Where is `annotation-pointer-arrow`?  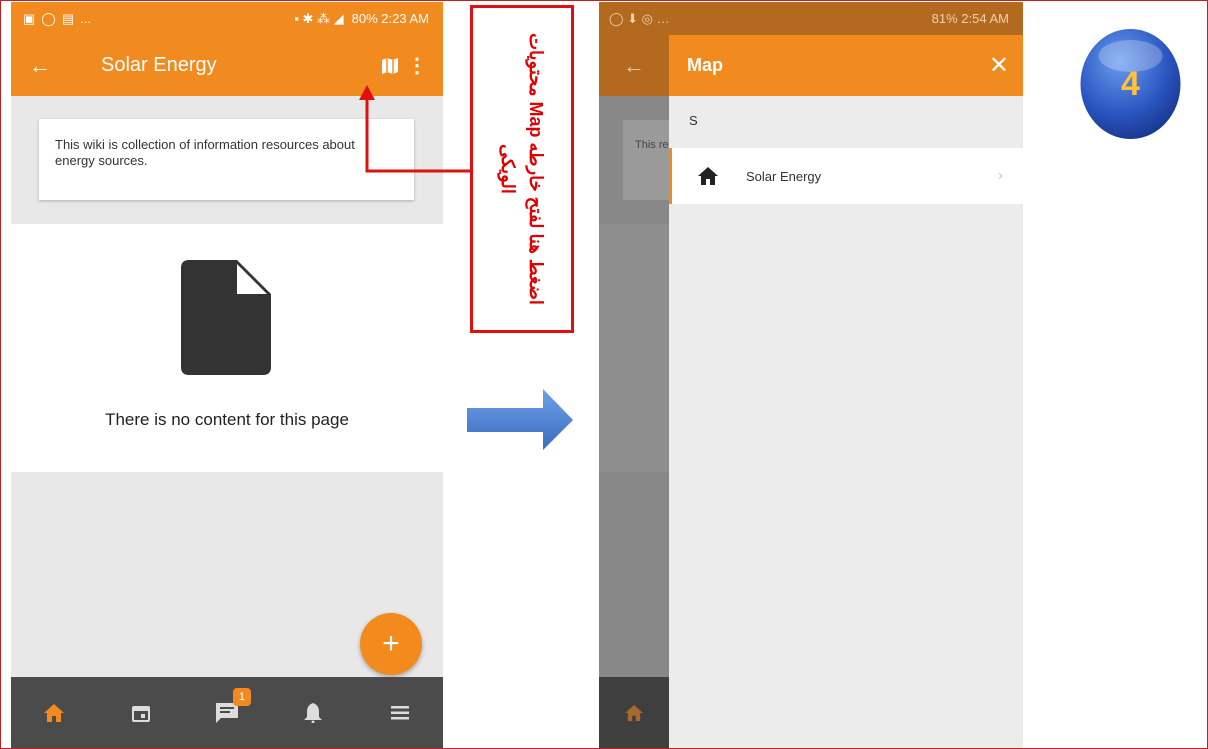
annotation-pointer-arrow is located at coordinates (414, 129).